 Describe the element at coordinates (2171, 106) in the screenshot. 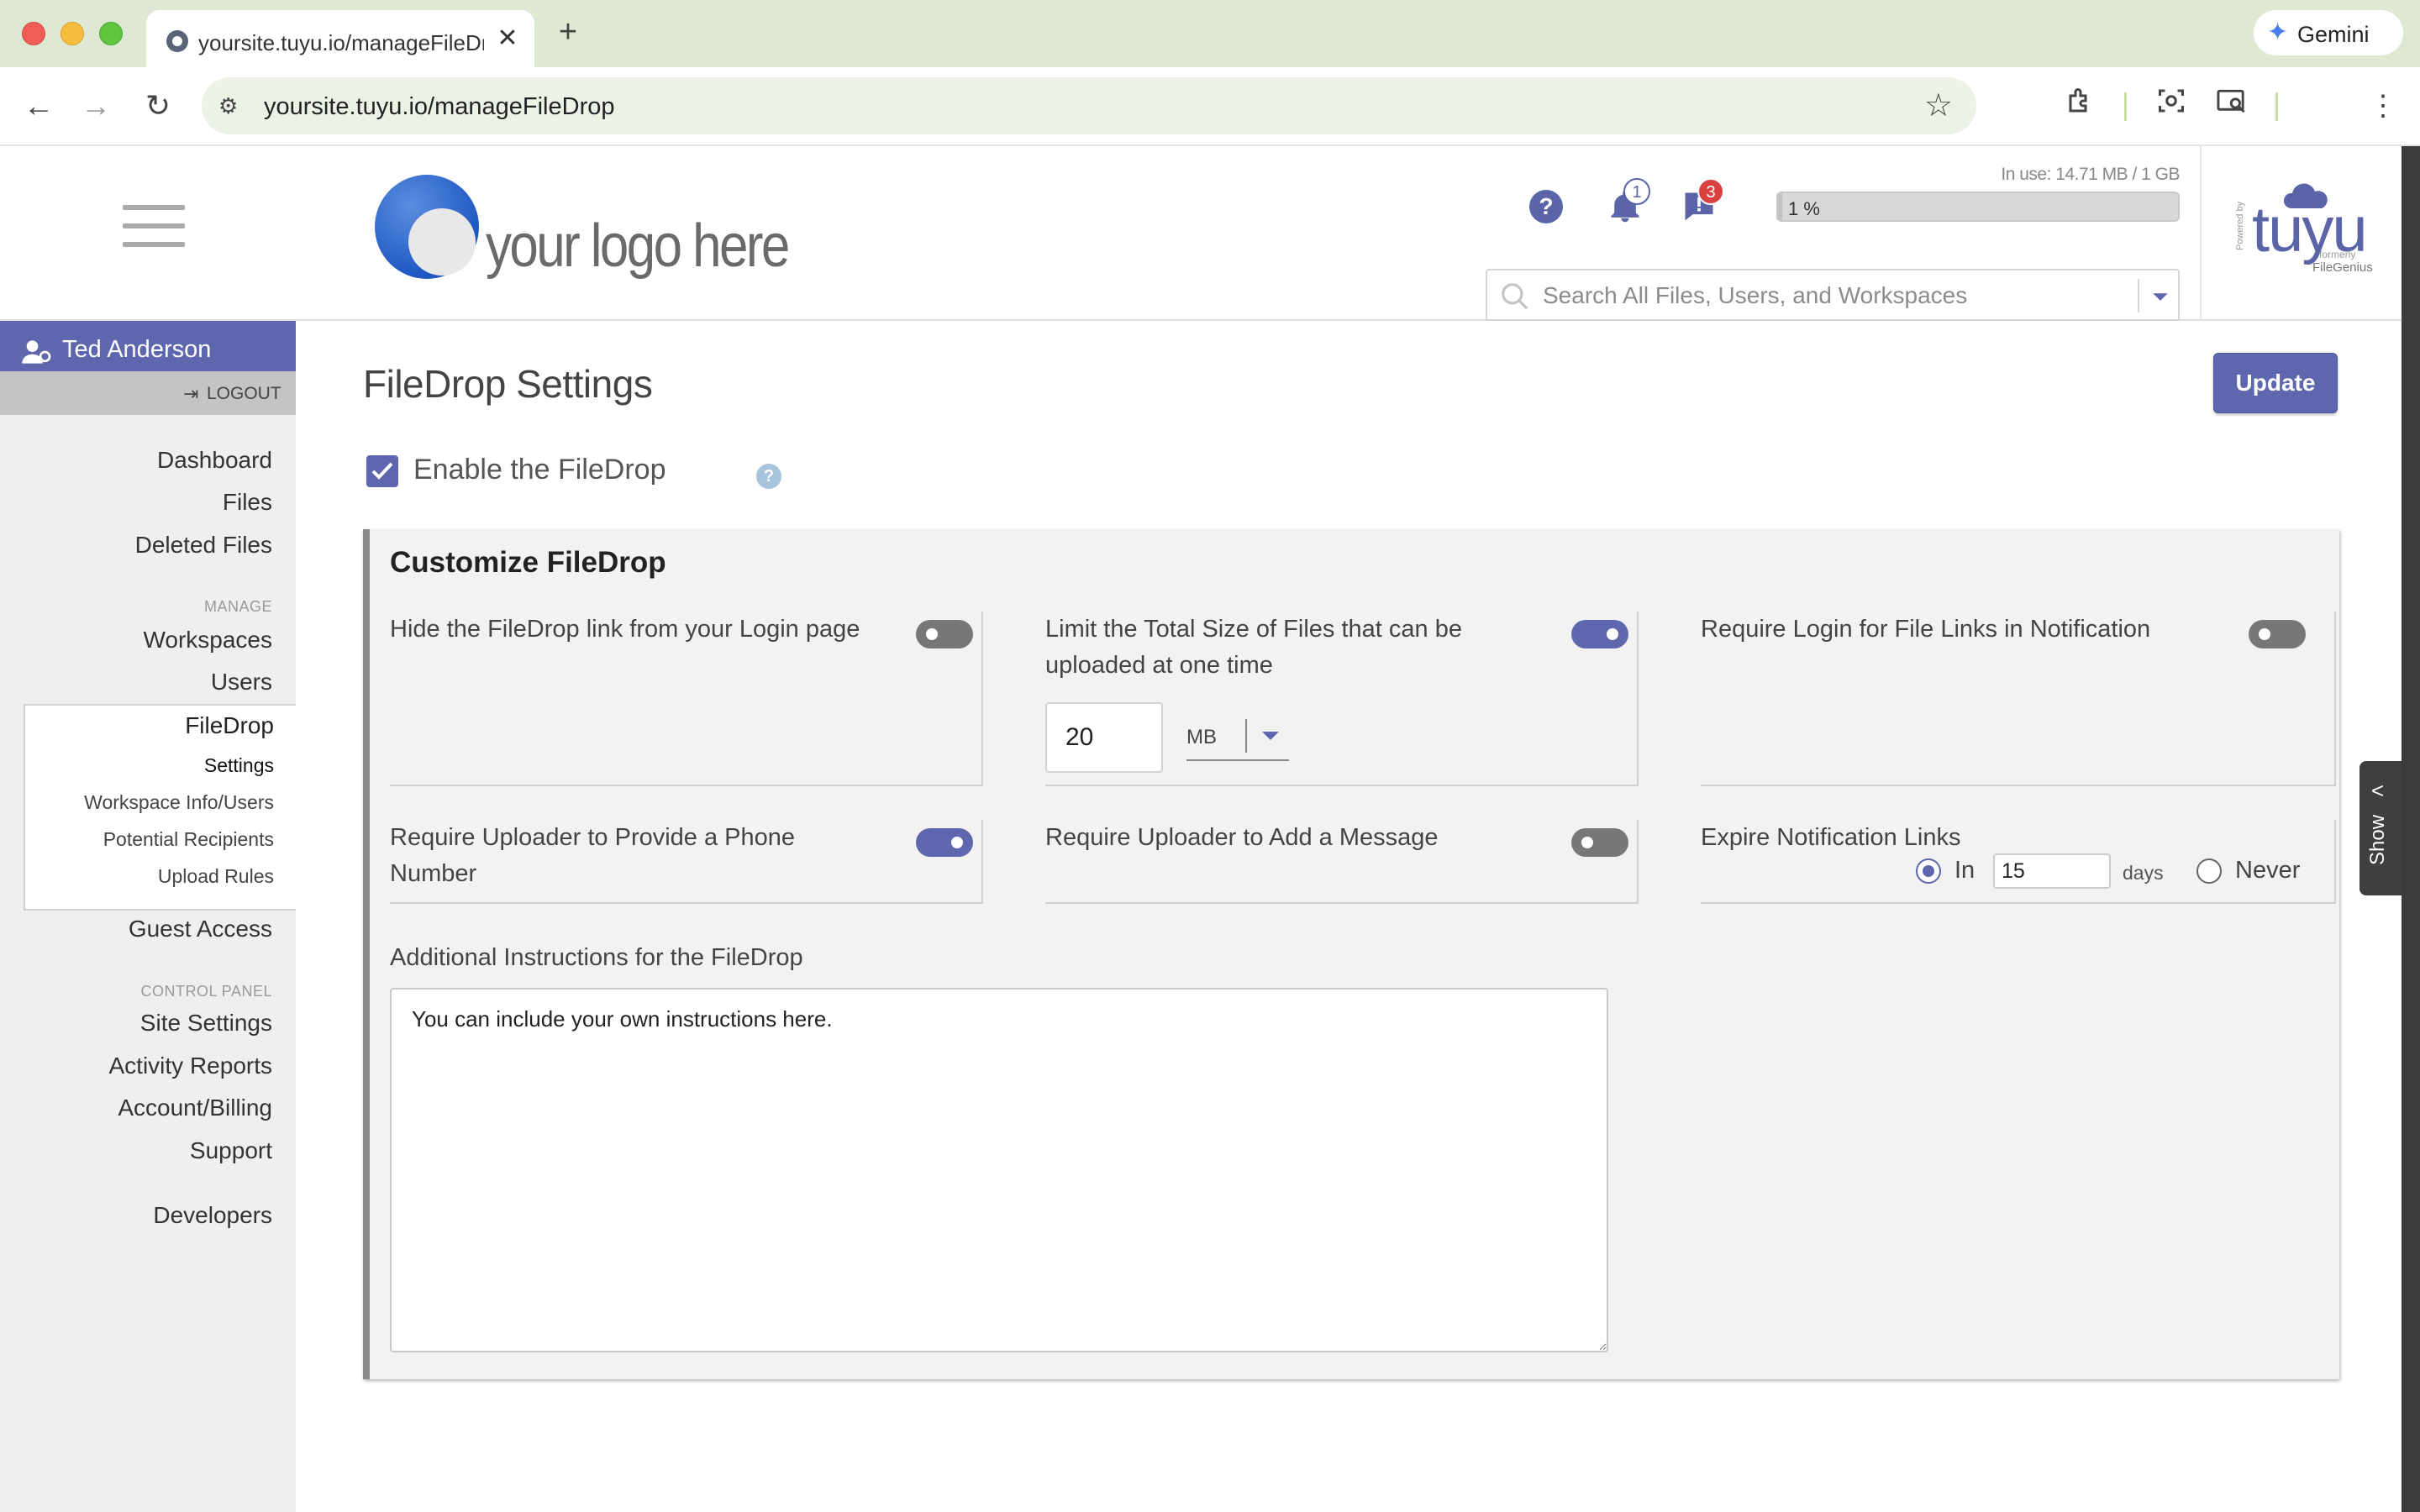

I see `screenshot-icon` at that location.